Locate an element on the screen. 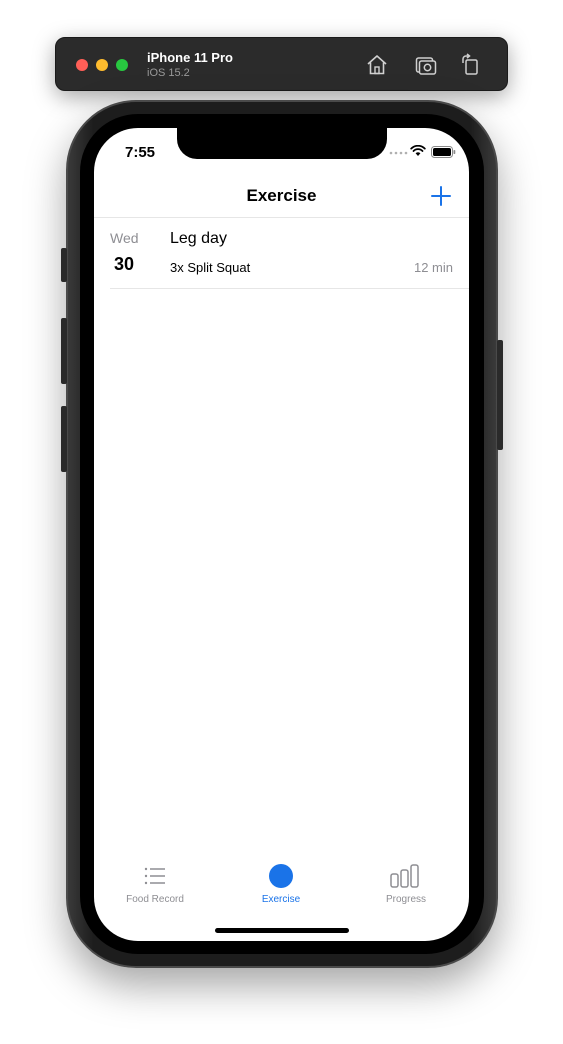 The height and width of the screenshot is (1044, 563). notch is located at coordinates (282, 143).